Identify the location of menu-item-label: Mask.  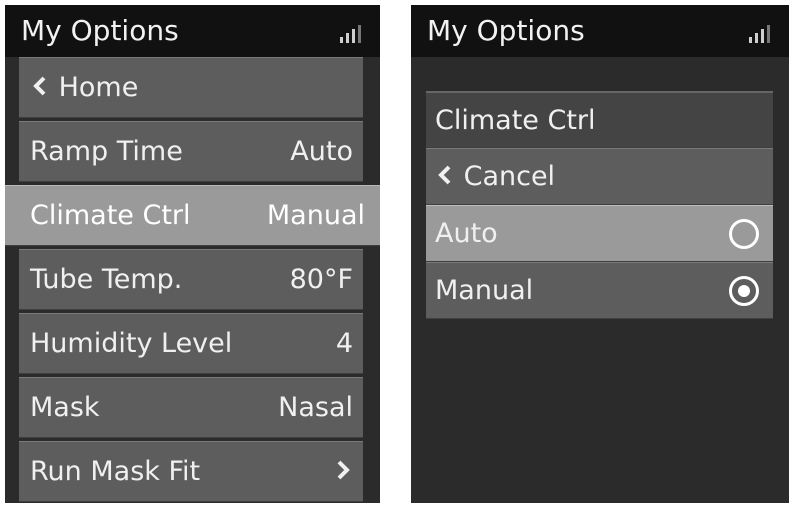
(65, 407).